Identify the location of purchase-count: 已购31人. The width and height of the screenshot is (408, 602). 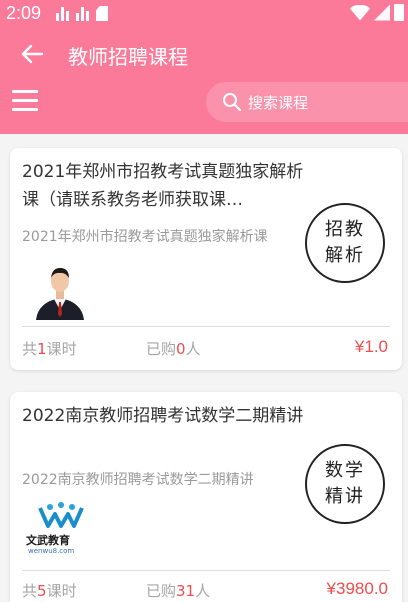
(178, 591).